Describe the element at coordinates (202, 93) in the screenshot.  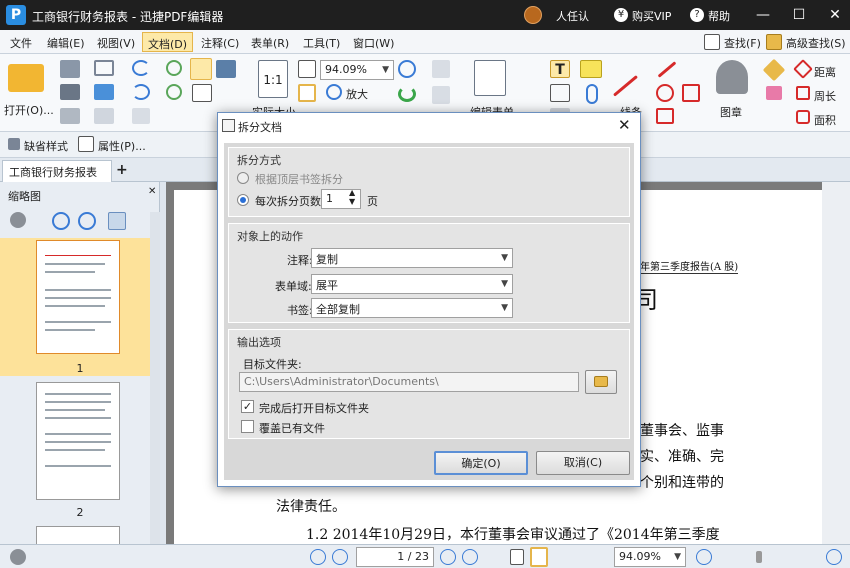
I see `select-text-icon` at that location.